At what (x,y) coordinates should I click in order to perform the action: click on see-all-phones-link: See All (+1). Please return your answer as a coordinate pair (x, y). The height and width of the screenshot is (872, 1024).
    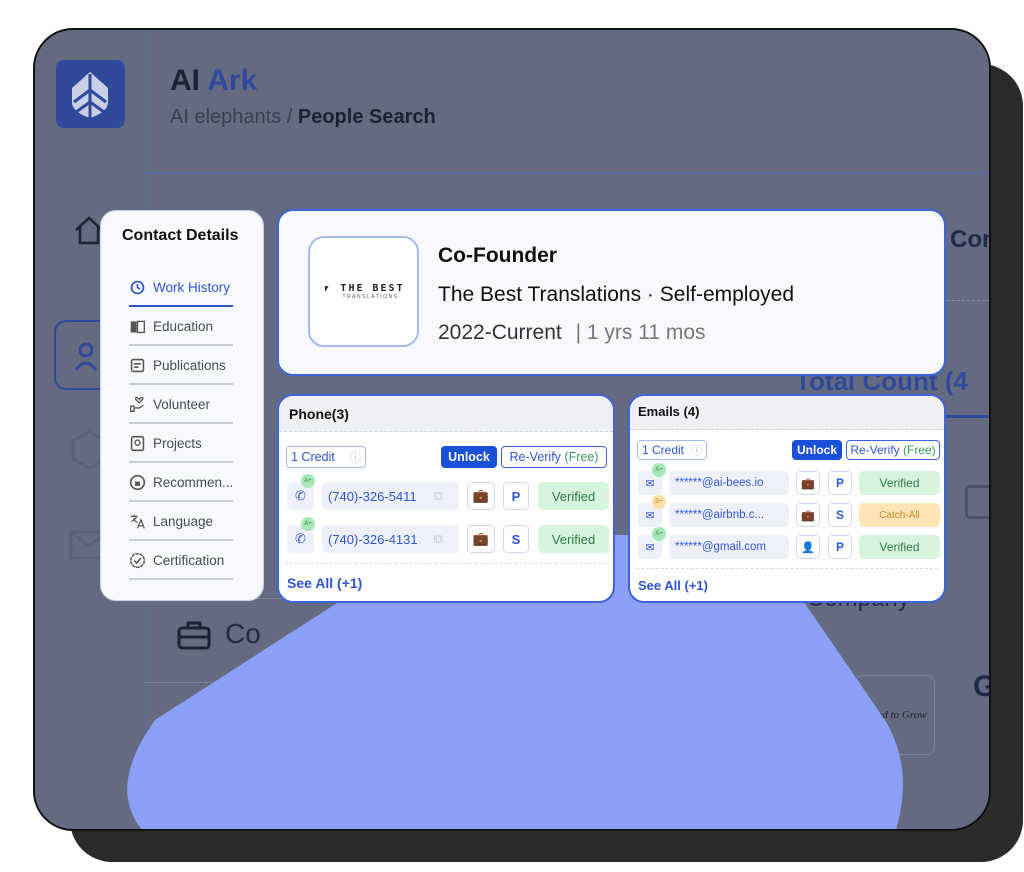
    Looking at the image, I should click on (324, 583).